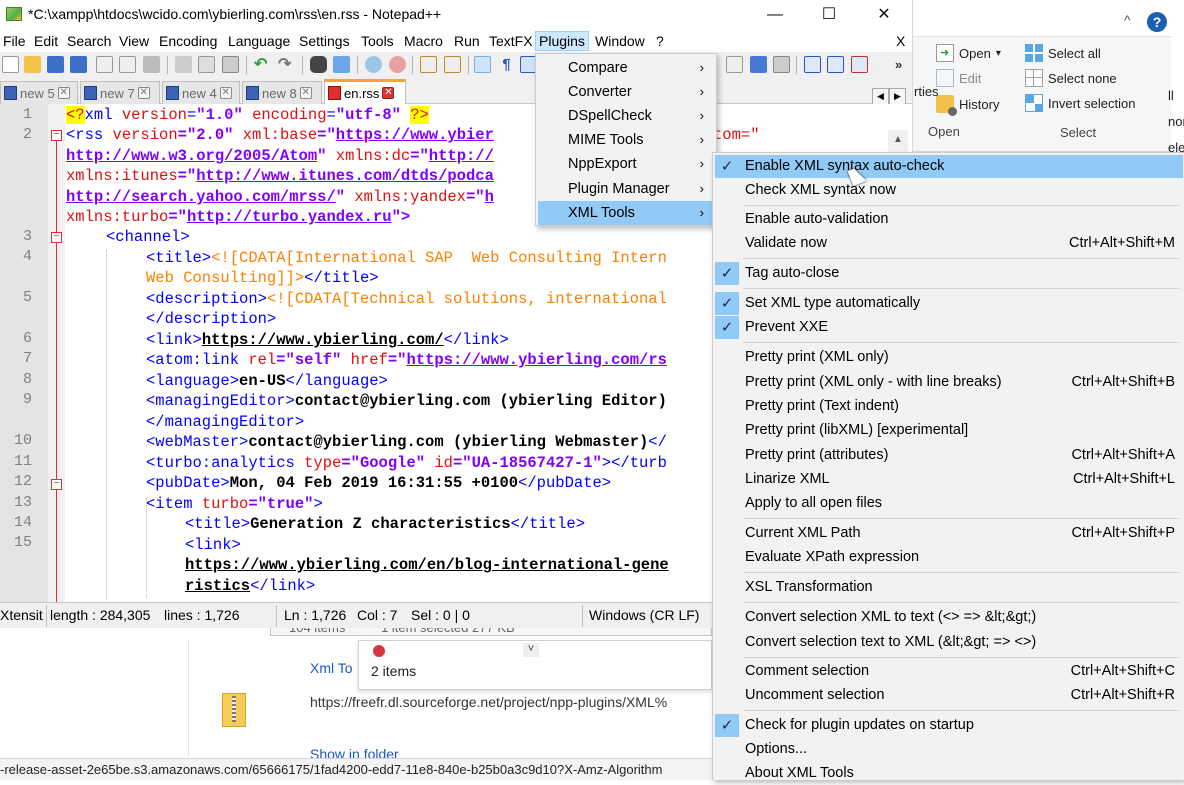  I want to click on ribbon-history-button: History, so click(967, 105).